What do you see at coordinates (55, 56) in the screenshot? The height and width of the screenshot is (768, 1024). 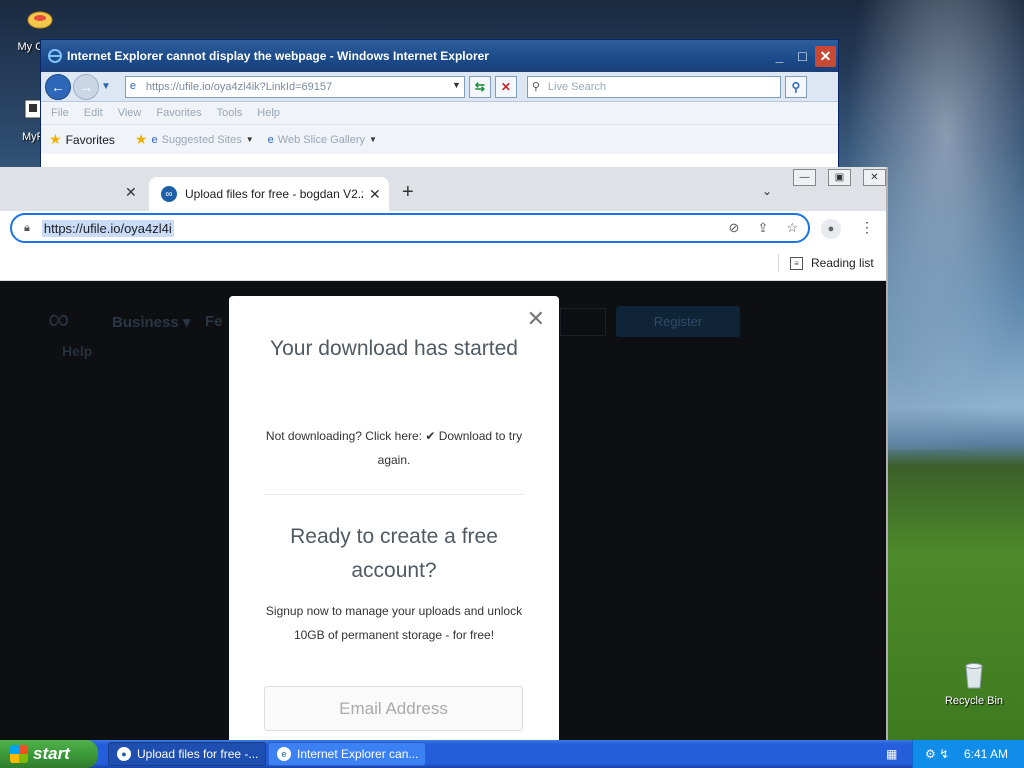 I see `ie-logo-icon` at bounding box center [55, 56].